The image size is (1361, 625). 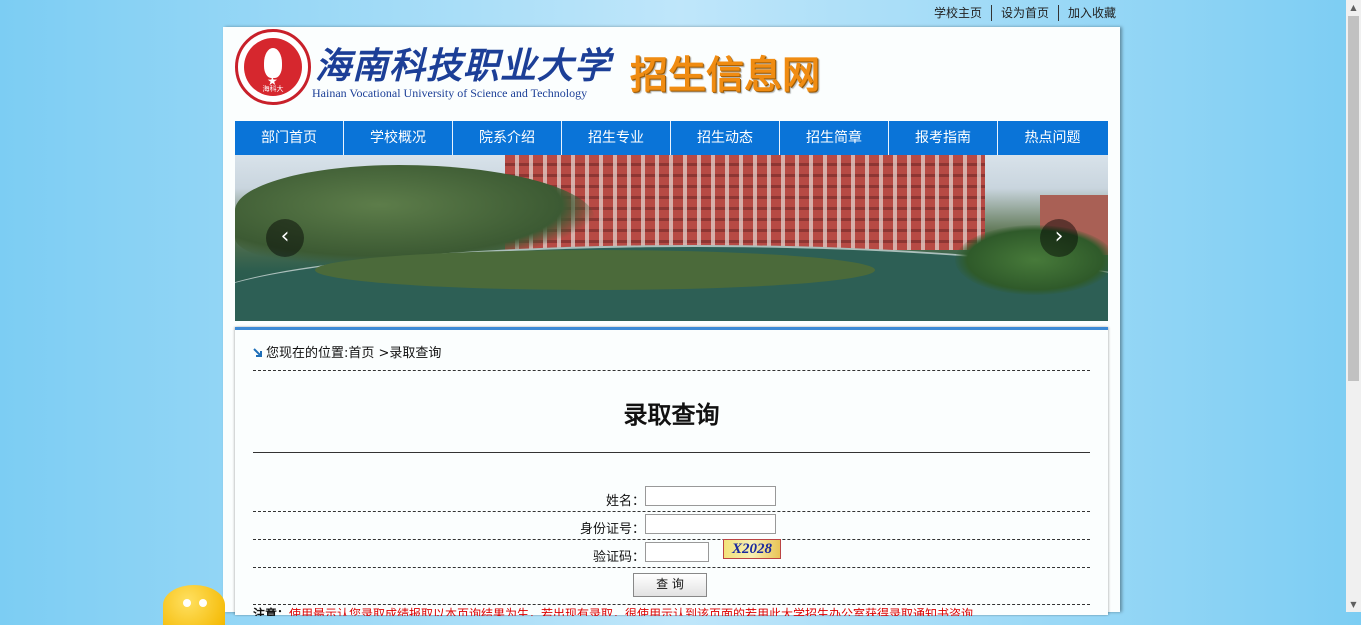 What do you see at coordinates (677, 552) in the screenshot?
I see `captcha-input` at bounding box center [677, 552].